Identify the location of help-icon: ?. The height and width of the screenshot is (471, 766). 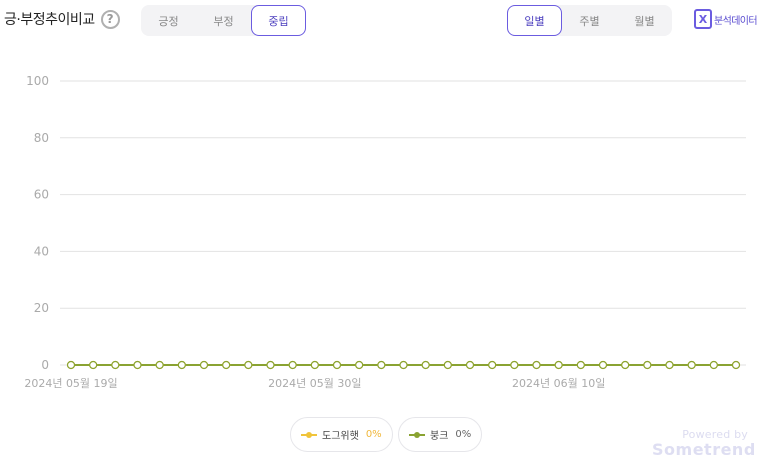
(110, 19).